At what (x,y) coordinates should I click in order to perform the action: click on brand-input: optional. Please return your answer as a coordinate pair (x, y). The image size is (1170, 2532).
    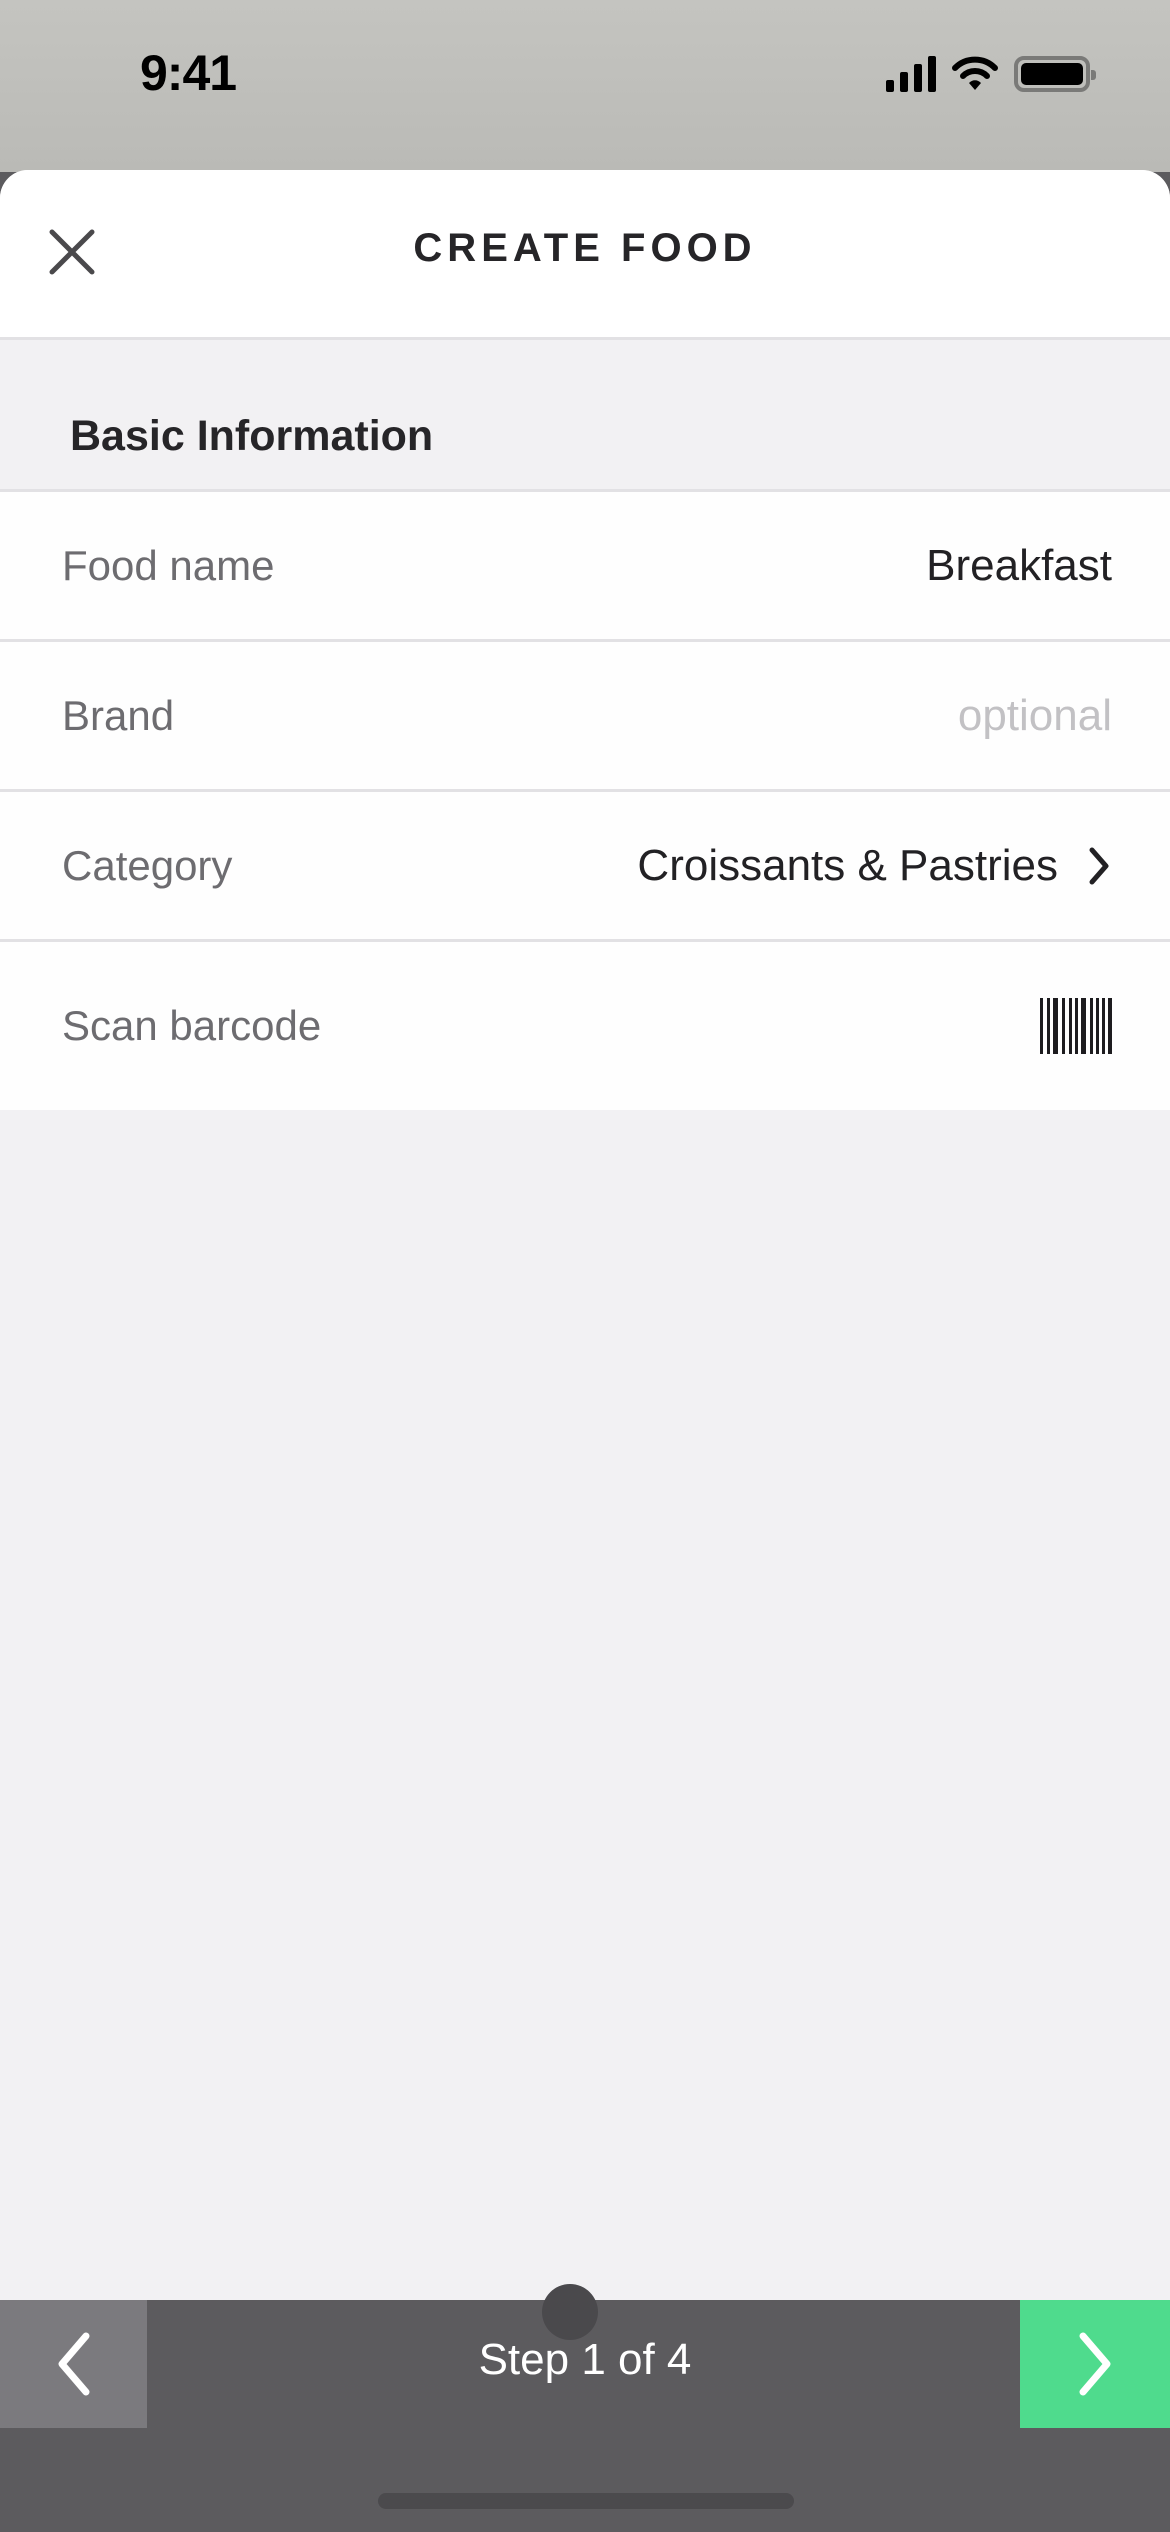
    Looking at the image, I should click on (1035, 716).